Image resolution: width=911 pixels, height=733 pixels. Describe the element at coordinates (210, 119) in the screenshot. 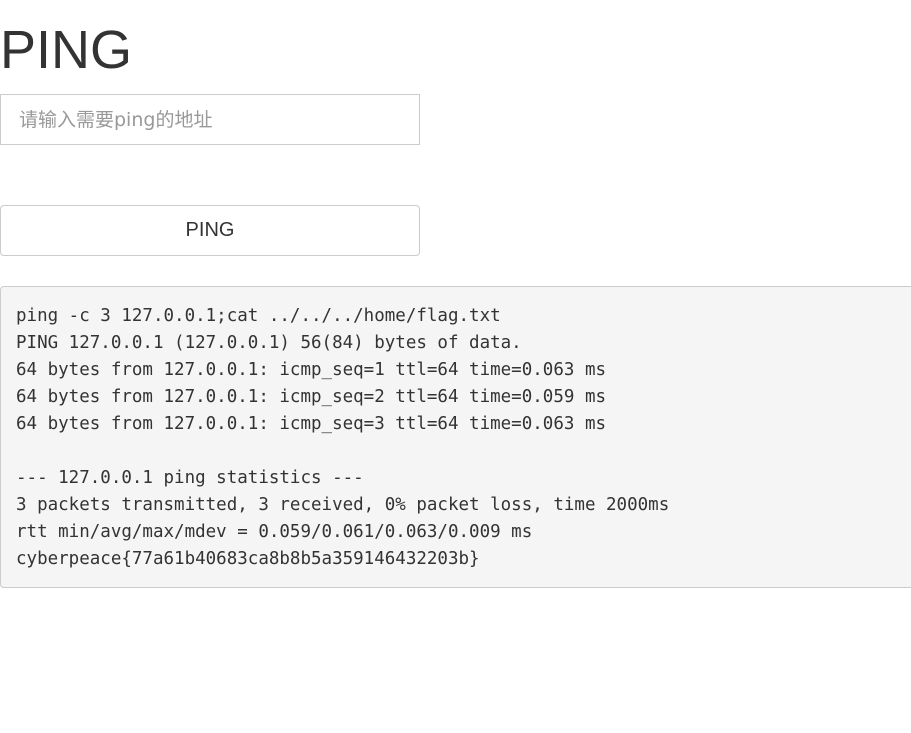

I see `address-input` at that location.